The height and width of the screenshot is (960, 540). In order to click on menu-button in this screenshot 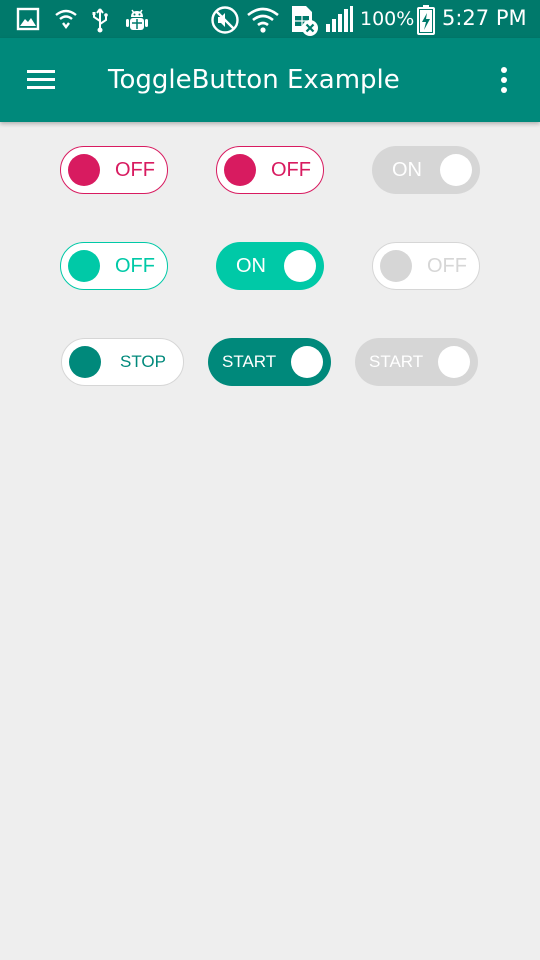, I will do `click(42, 80)`.